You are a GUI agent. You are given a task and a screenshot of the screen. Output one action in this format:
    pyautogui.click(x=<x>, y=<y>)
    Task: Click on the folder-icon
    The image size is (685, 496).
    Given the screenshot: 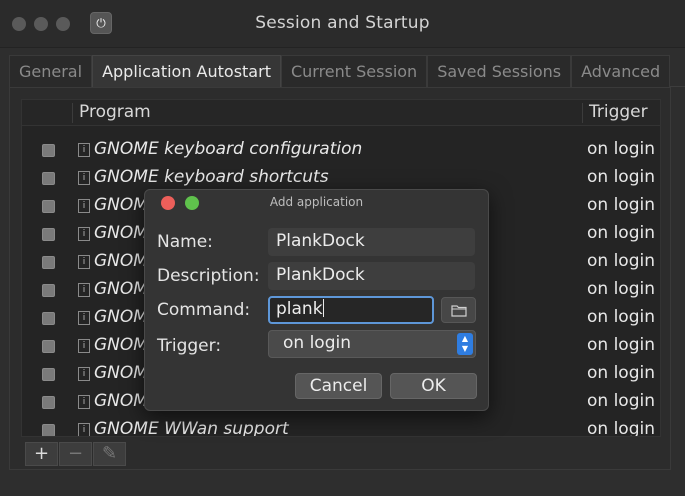 What is the action you would take?
    pyautogui.click(x=458, y=310)
    